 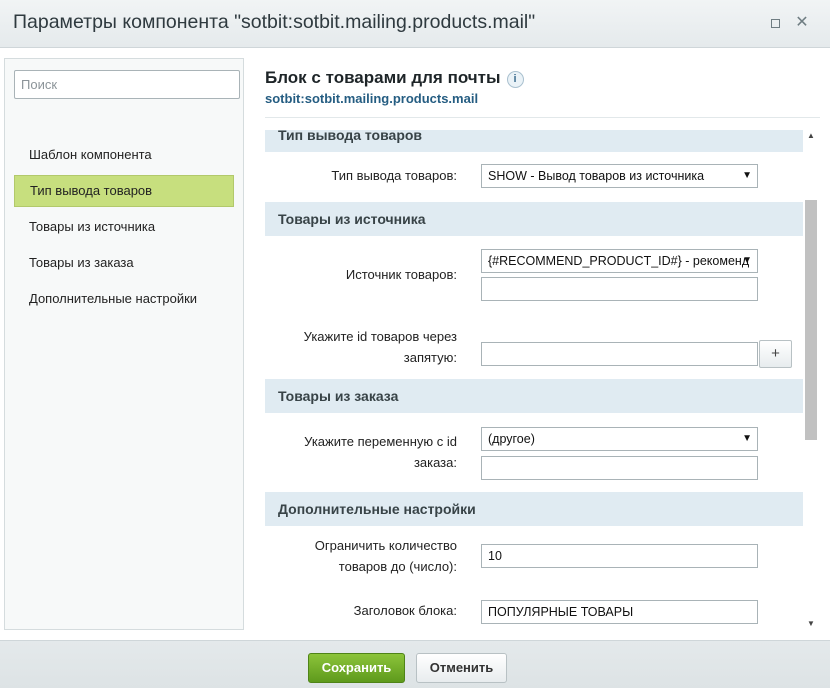 I want to click on section-output-type: Тип вывода товаров, so click(x=534, y=141).